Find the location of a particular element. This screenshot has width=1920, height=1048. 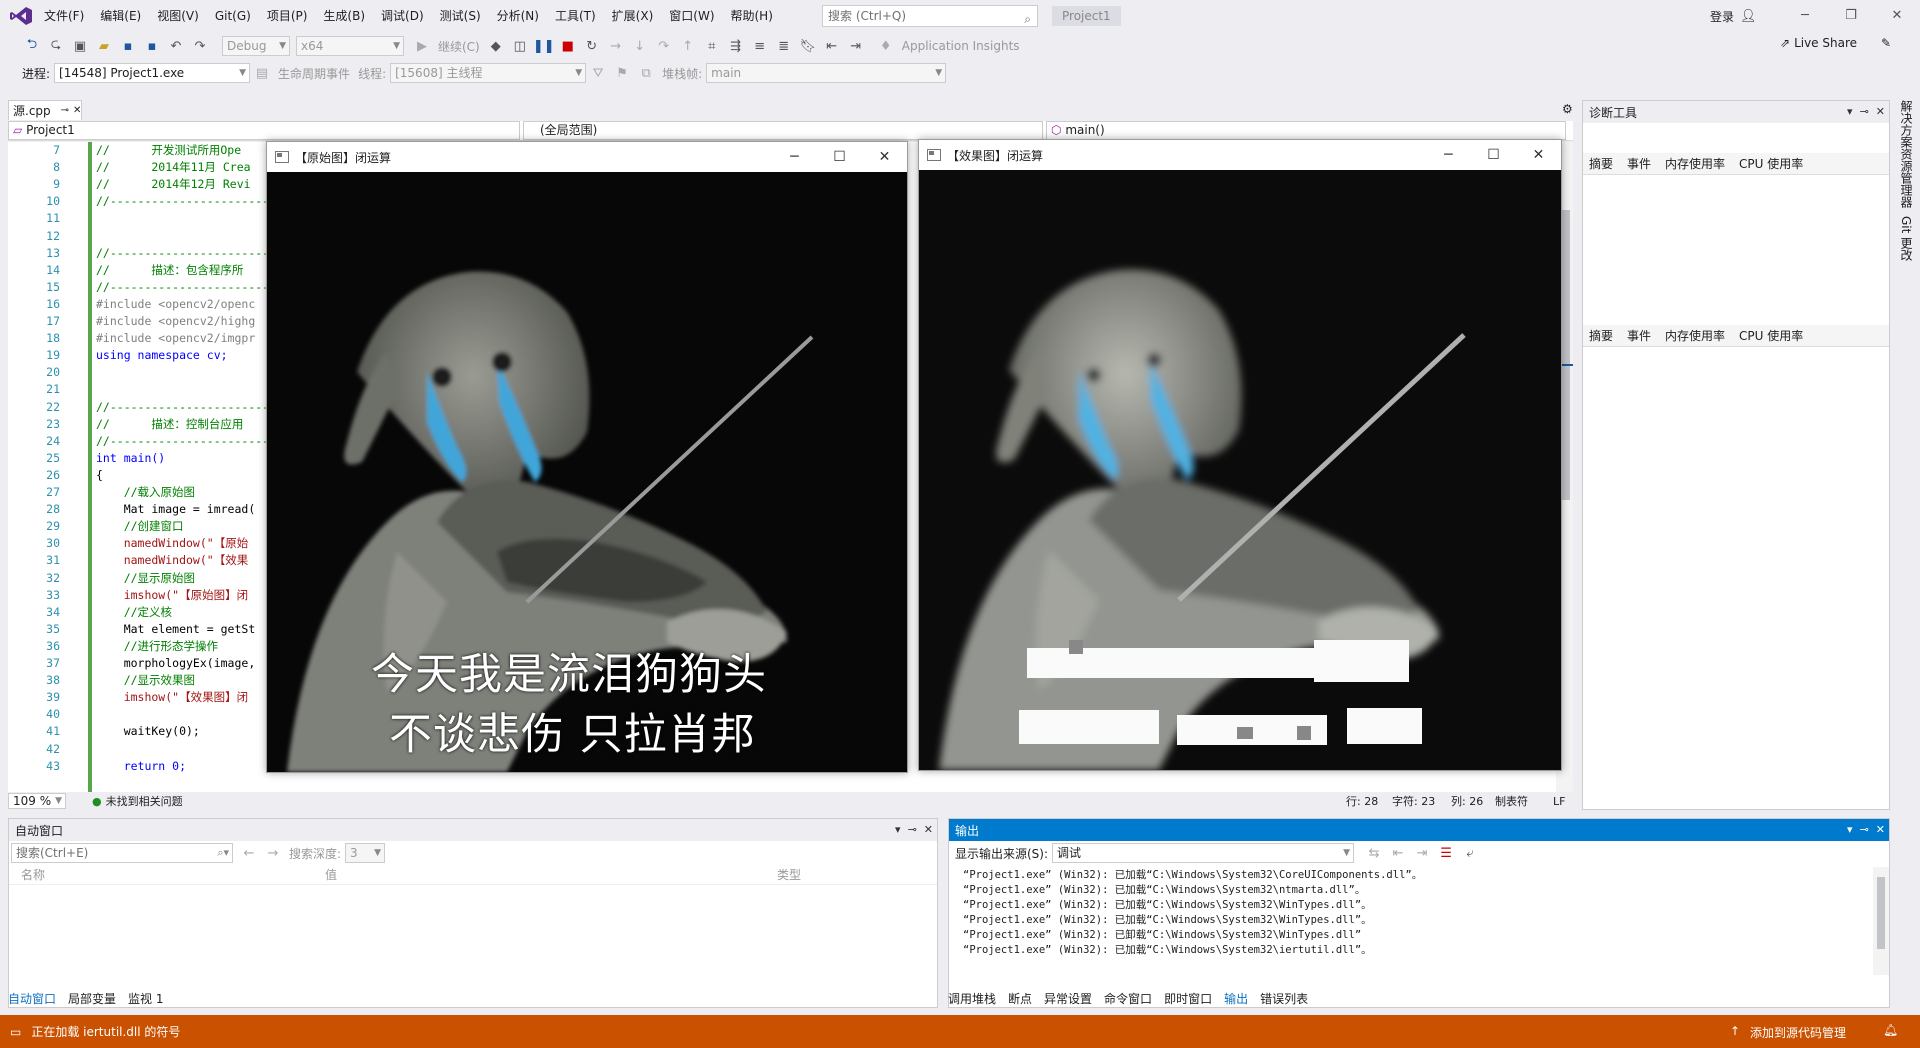

search-depth-dropdown: 3 ▼ is located at coordinates (365, 853).